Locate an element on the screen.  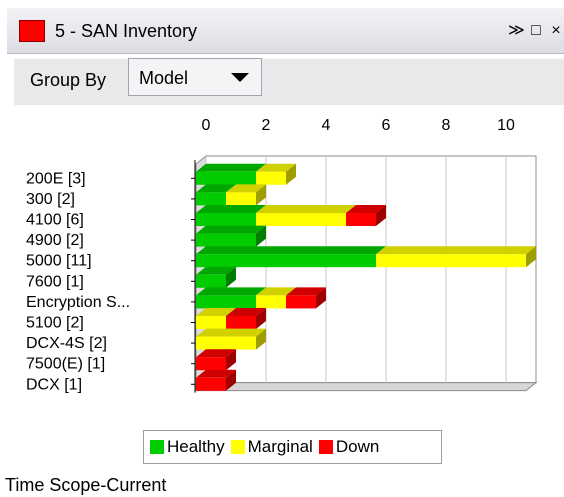
legend-item-down: Down is located at coordinates (349, 447).